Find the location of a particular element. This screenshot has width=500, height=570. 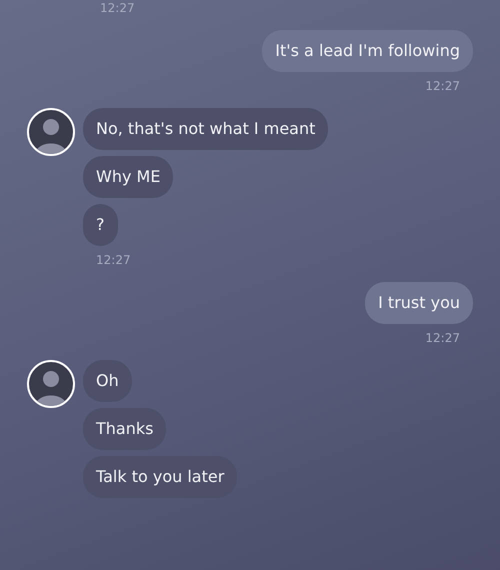

message-bubble: I trust you is located at coordinates (419, 303).